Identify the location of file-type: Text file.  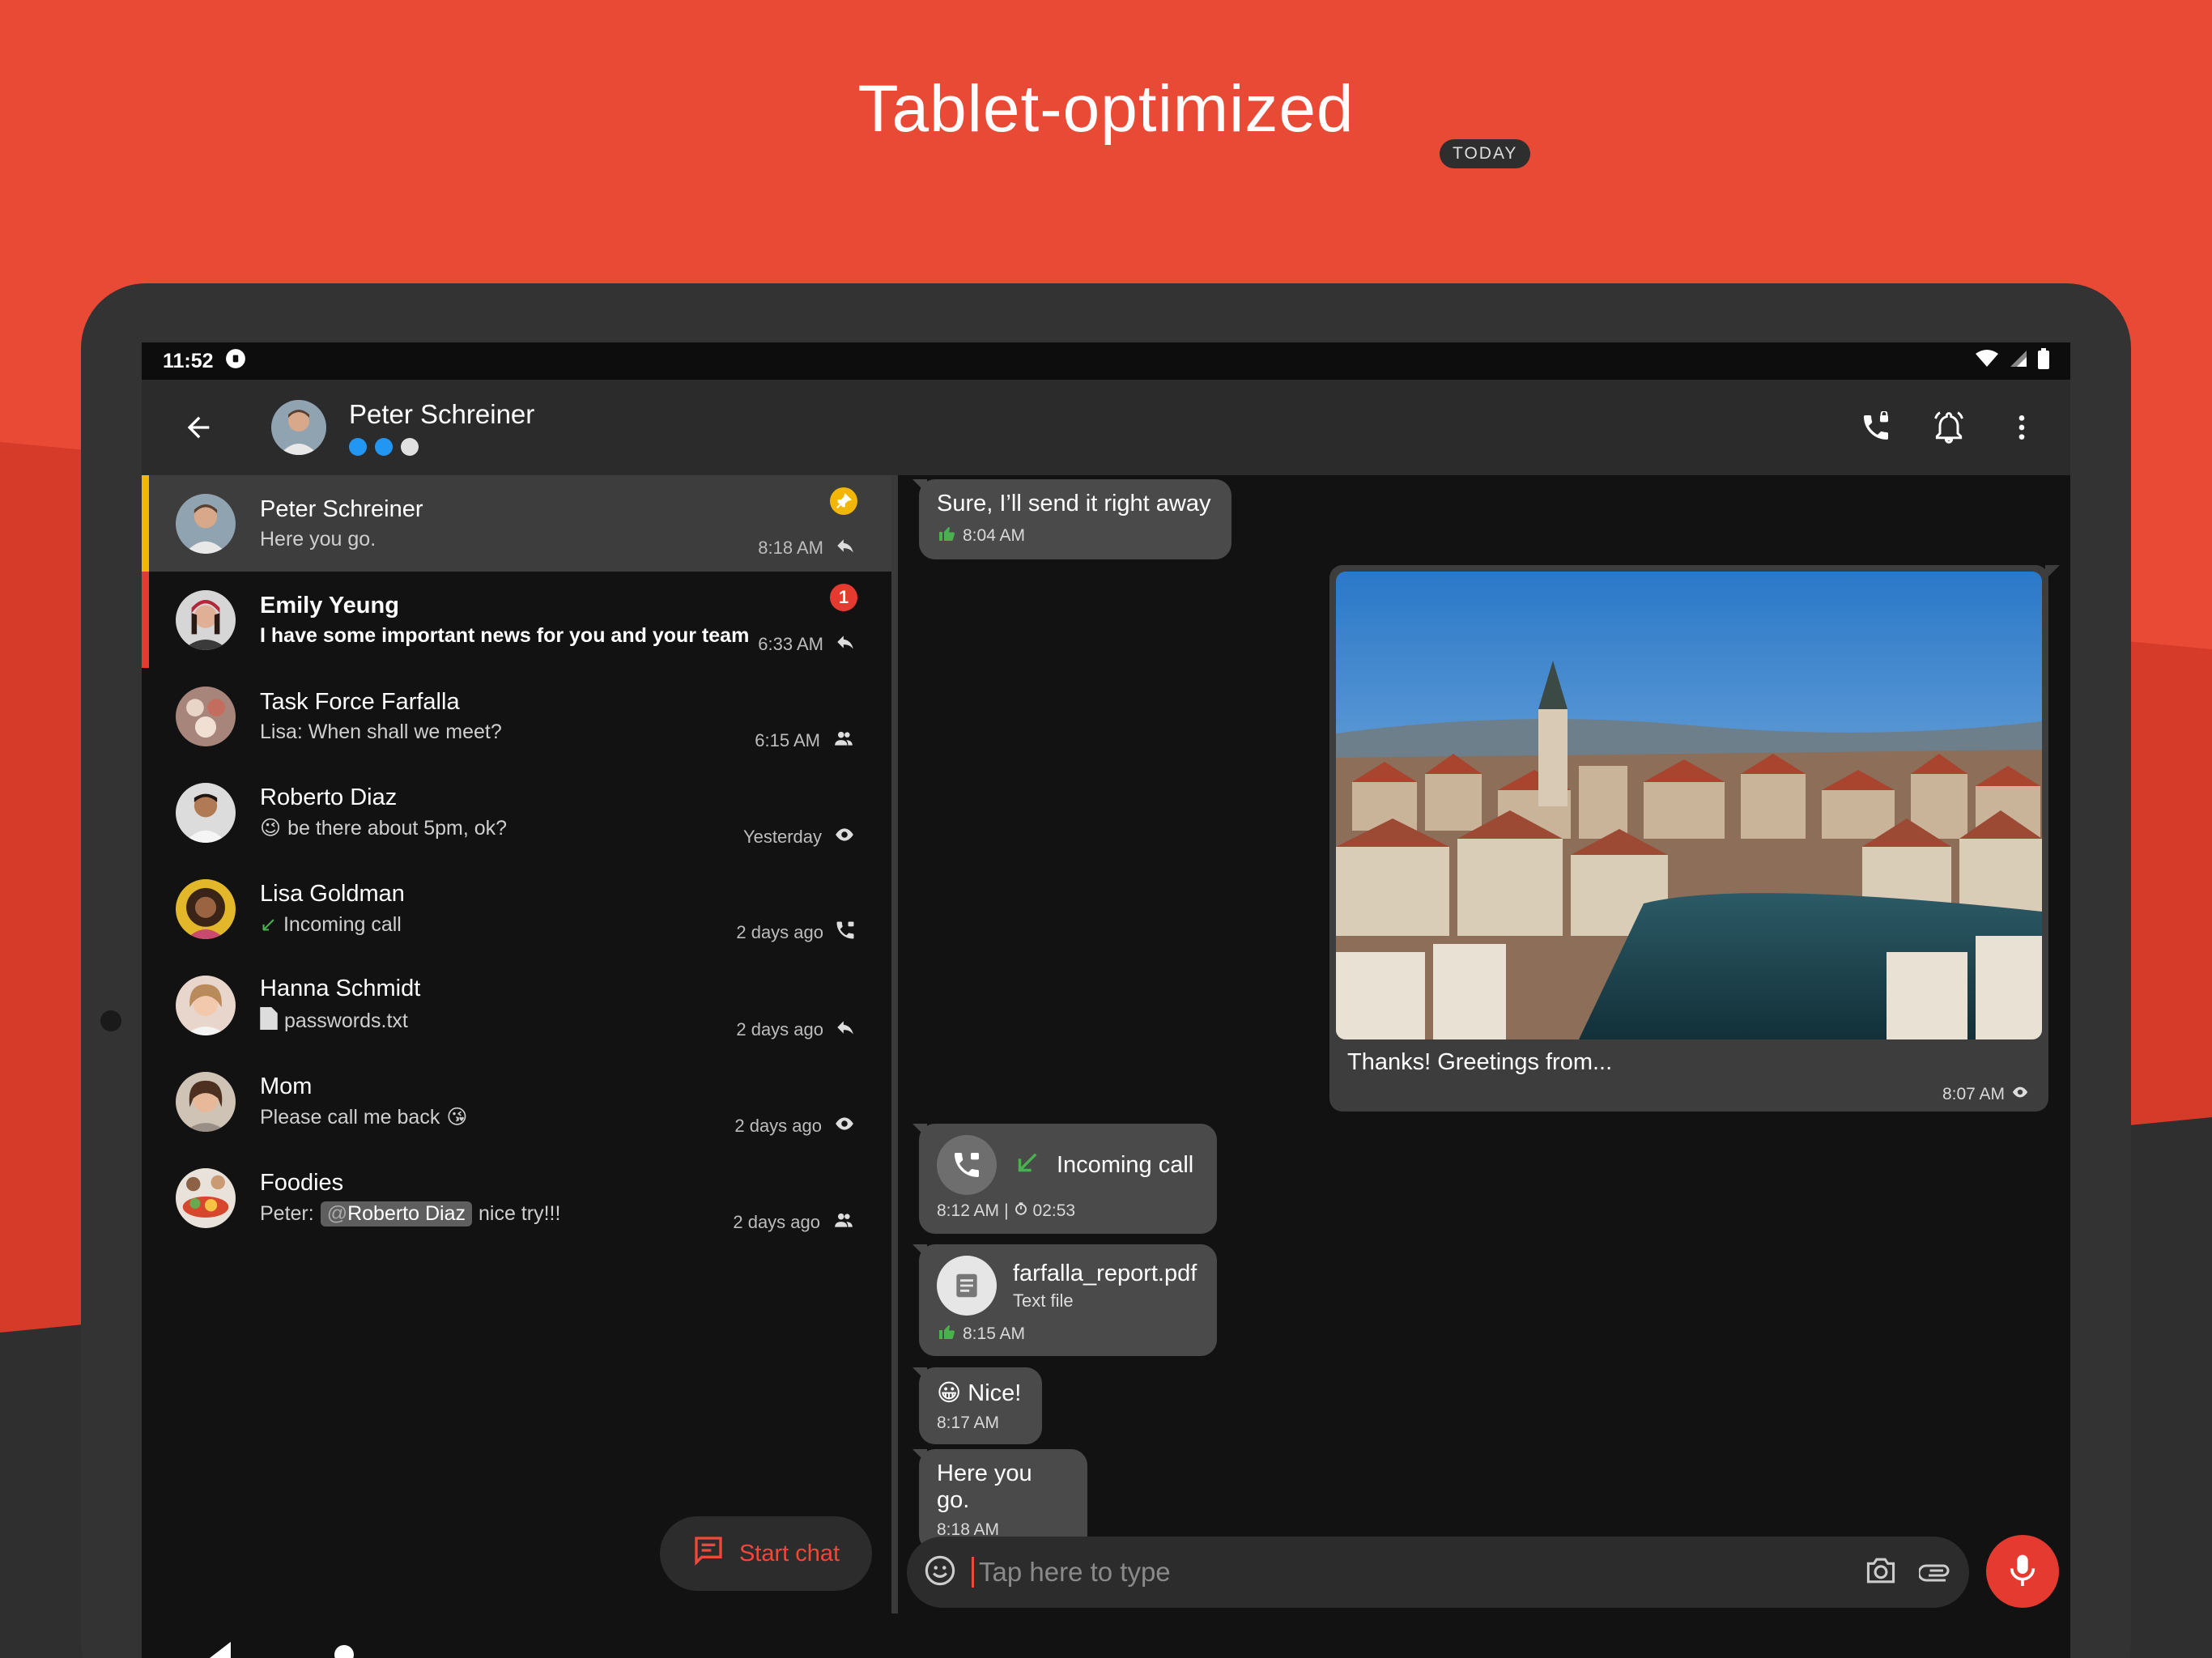
(1044, 1300).